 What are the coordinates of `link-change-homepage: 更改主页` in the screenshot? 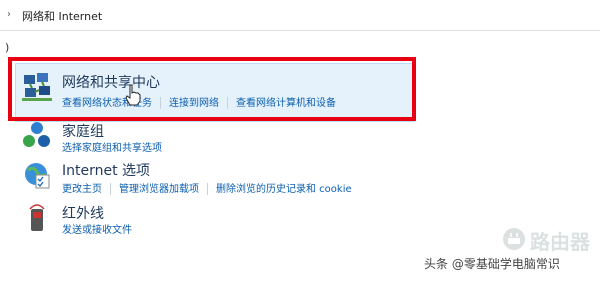 It's located at (82, 189).